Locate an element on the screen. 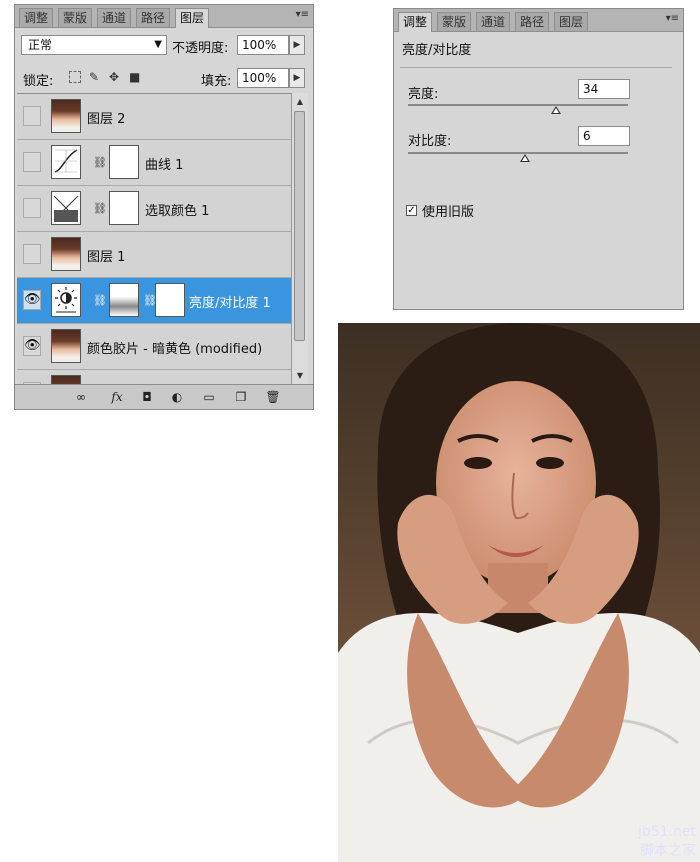 The height and width of the screenshot is (862, 700). lock-all-icon: ■ is located at coordinates (135, 77).